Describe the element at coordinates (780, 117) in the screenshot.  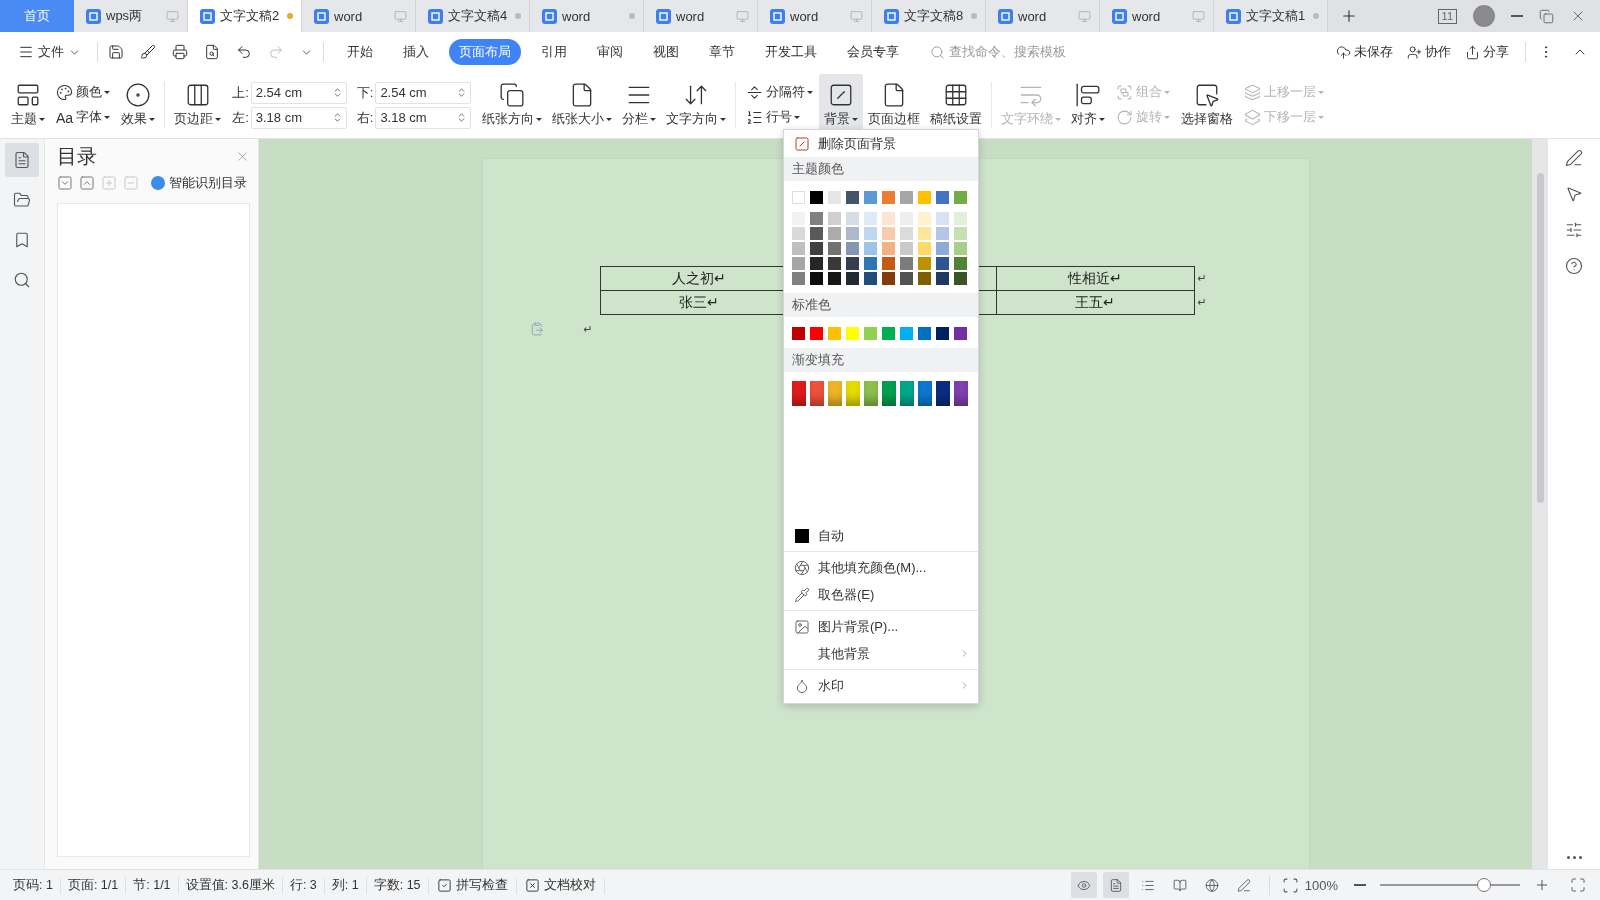
I see `ribbon-button: 行号` at that location.